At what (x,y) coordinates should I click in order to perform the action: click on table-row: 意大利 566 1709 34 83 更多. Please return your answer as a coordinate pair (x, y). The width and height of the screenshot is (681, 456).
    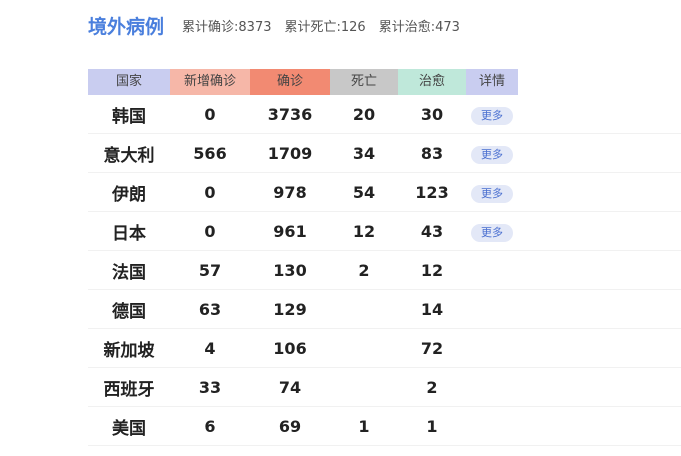
    Looking at the image, I should click on (384, 153).